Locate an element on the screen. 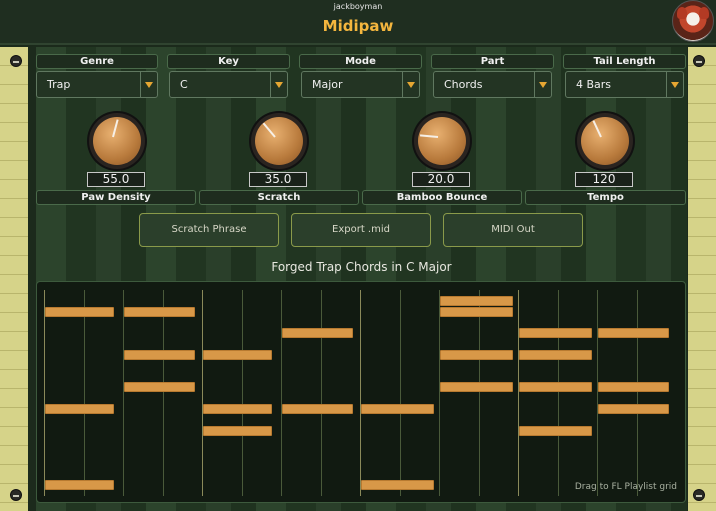  drag-hint: Drag to FL Playlist grid is located at coordinates (625, 487).